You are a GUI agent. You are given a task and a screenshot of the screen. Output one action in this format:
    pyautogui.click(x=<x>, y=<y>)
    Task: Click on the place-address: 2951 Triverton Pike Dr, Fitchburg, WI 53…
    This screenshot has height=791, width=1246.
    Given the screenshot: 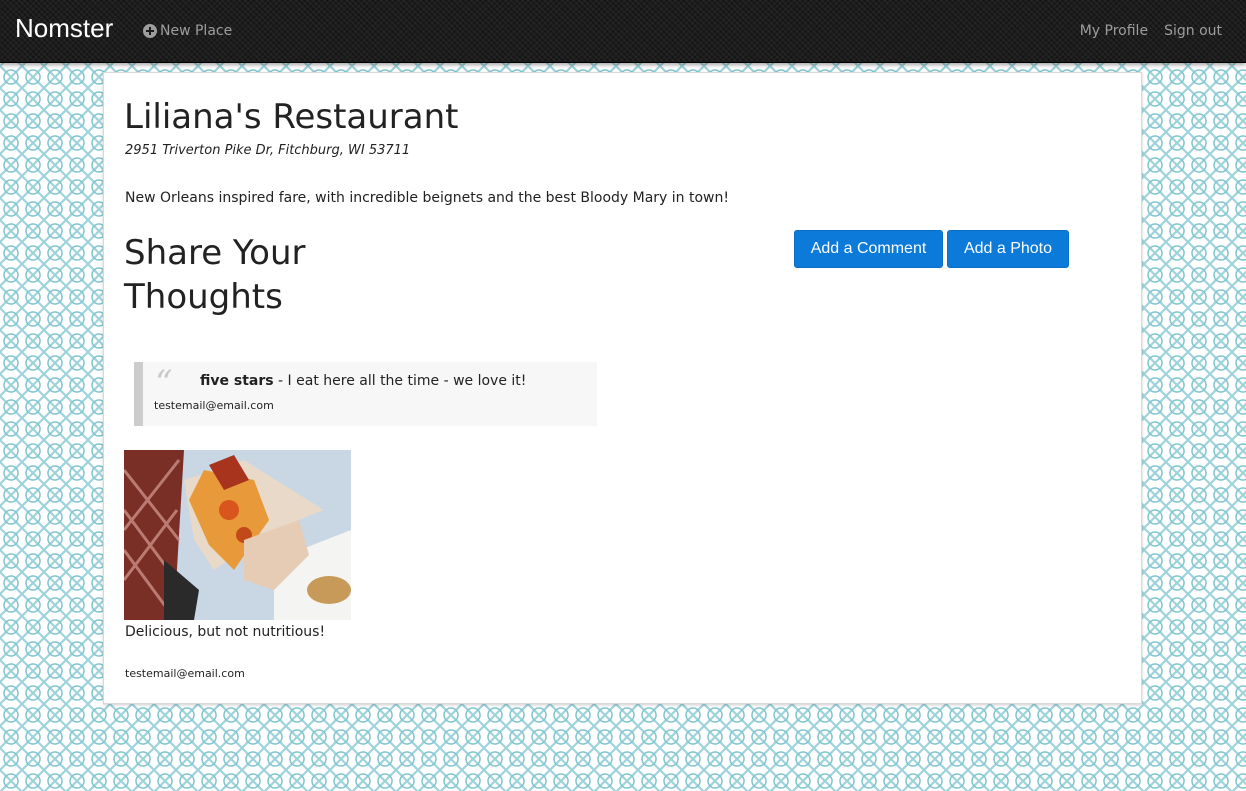 What is the action you would take?
    pyautogui.click(x=268, y=150)
    